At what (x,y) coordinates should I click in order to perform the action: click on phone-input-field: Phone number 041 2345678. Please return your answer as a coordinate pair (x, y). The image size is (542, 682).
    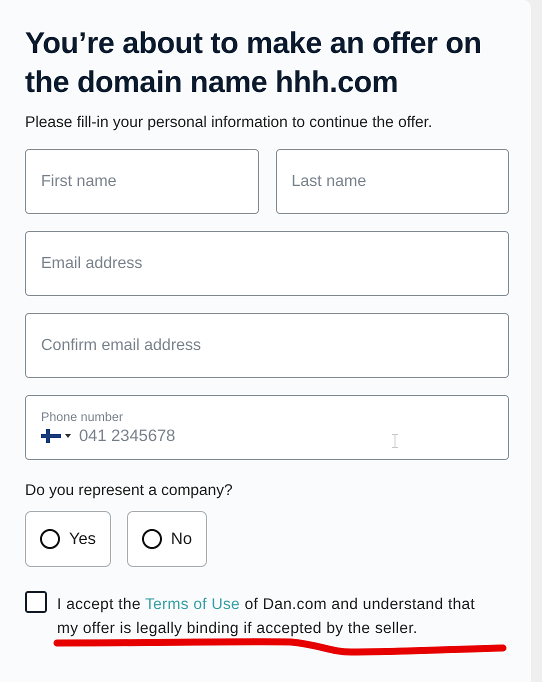
    Looking at the image, I should click on (267, 427).